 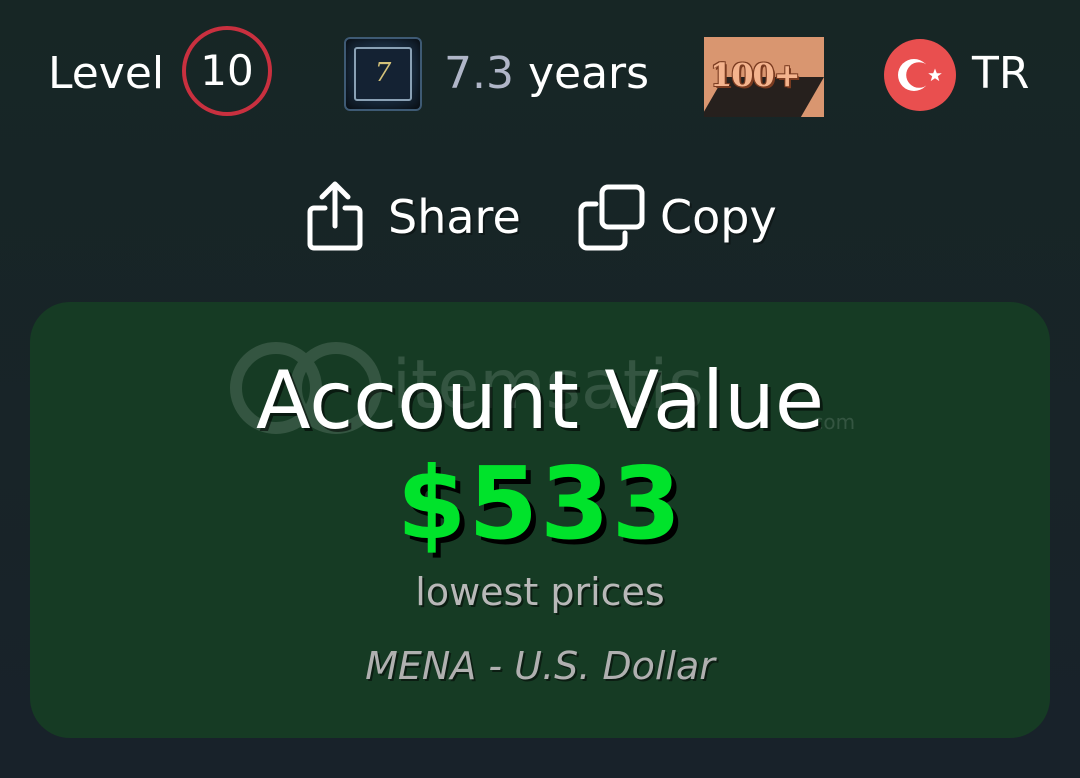 I want to click on share-button: Share, so click(x=414, y=216).